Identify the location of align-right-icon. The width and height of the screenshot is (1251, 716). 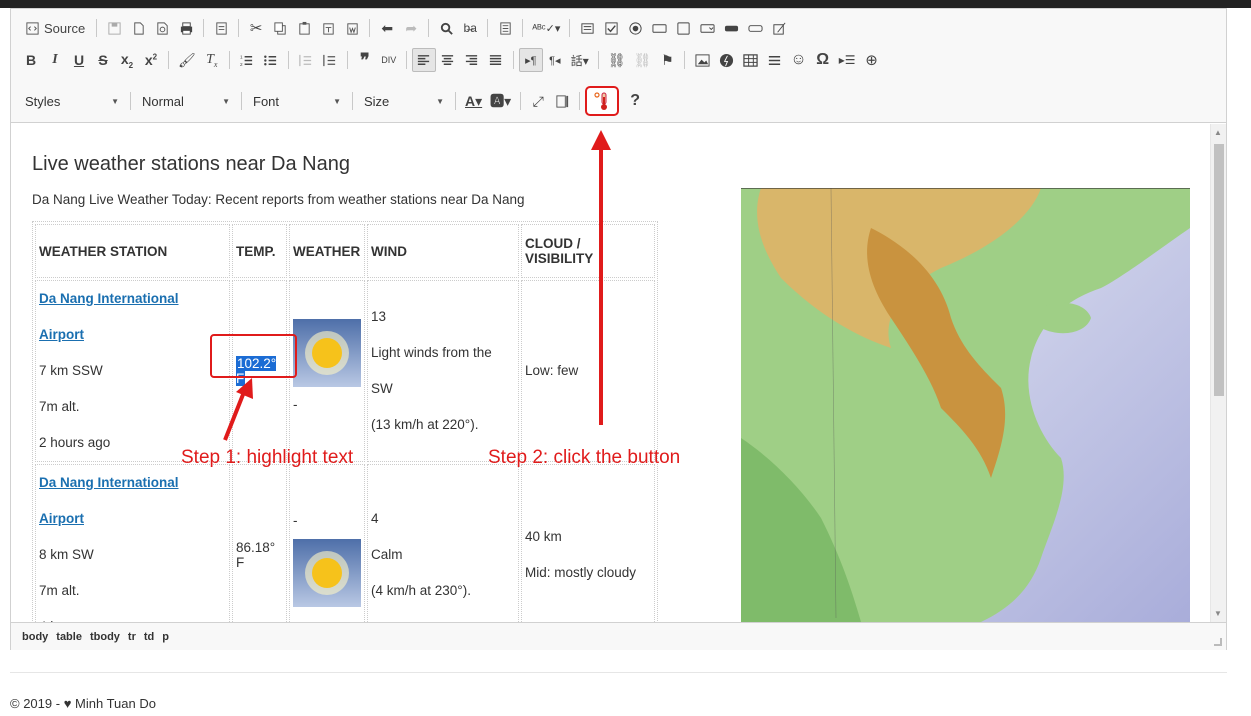
(472, 59).